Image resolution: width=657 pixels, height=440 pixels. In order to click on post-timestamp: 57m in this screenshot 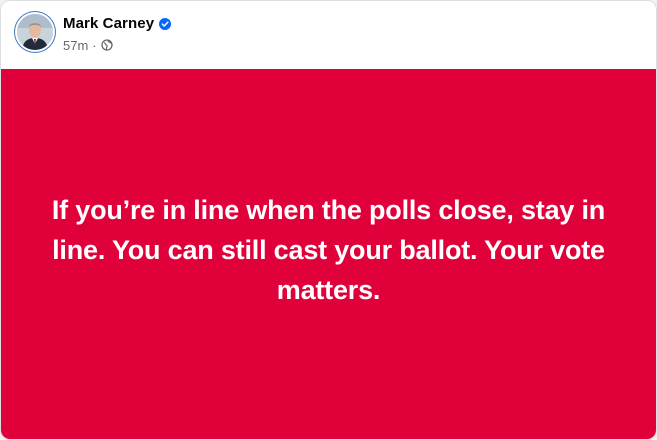, I will do `click(75, 45)`.